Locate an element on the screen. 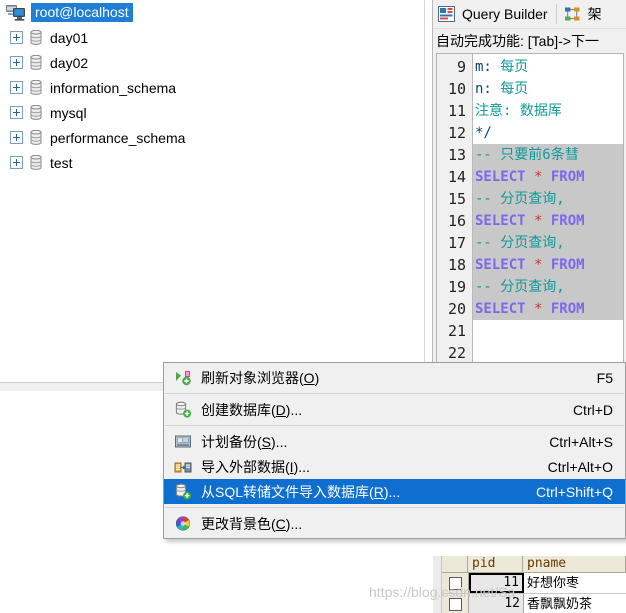  code-token: SELECT is located at coordinates (505, 265).